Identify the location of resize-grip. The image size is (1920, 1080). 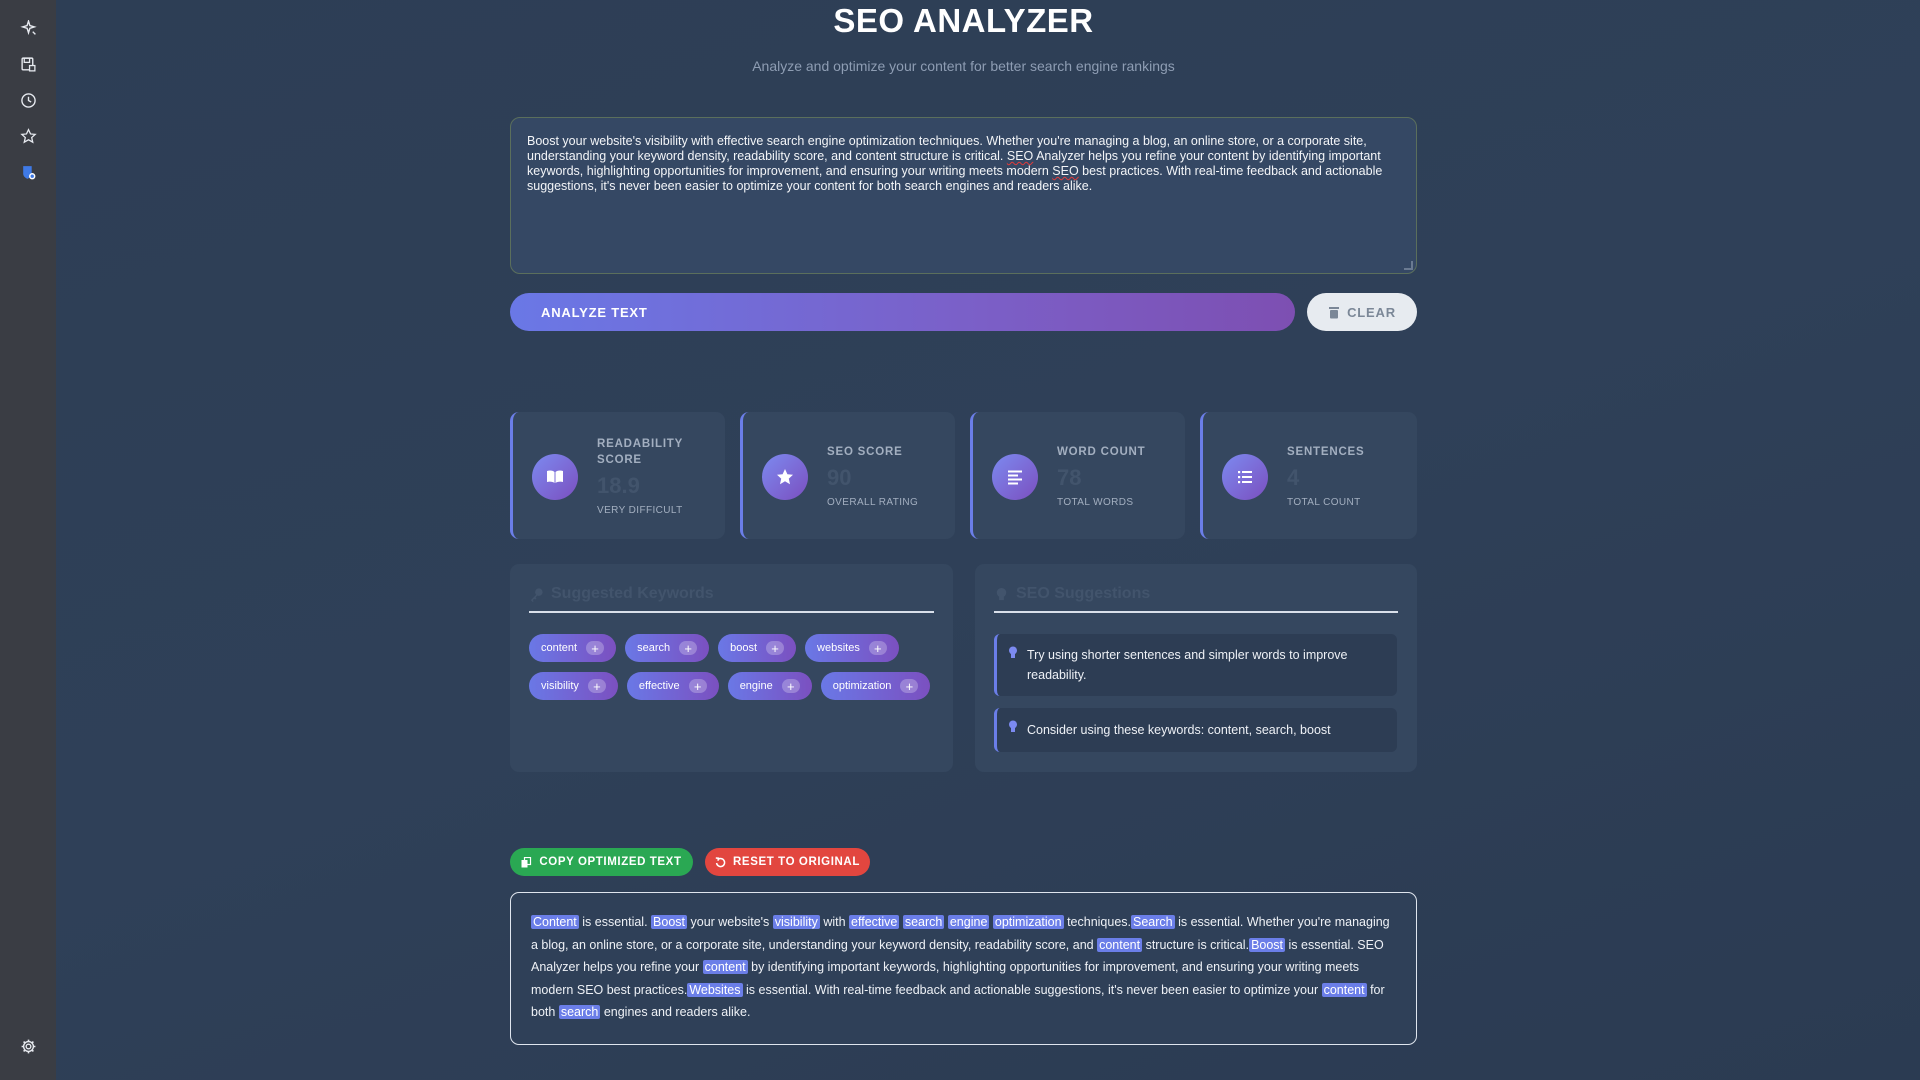
(1408, 265).